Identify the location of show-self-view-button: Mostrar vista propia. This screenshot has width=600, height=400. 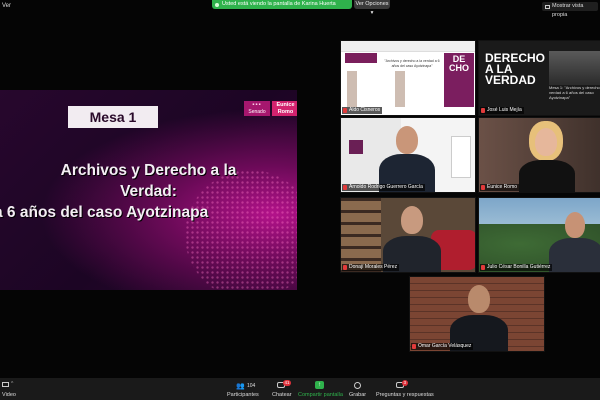
(570, 10).